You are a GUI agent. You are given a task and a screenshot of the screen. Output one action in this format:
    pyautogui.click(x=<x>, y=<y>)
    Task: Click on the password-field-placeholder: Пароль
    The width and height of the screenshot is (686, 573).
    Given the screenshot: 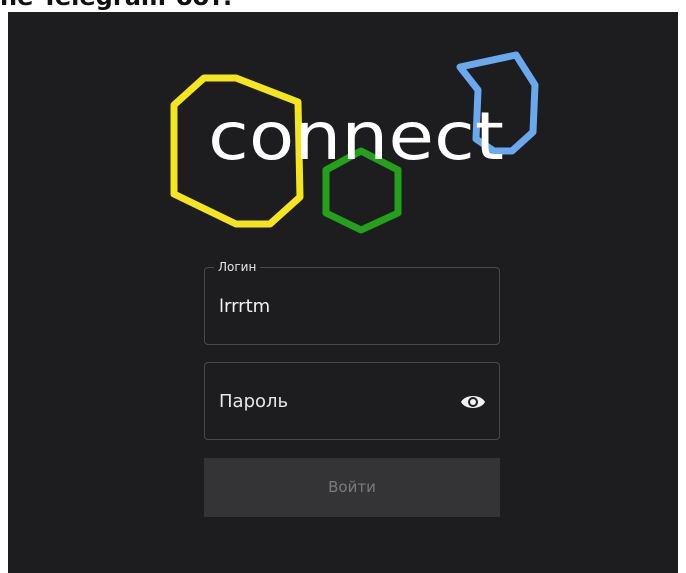 What is the action you would take?
    pyautogui.click(x=254, y=401)
    